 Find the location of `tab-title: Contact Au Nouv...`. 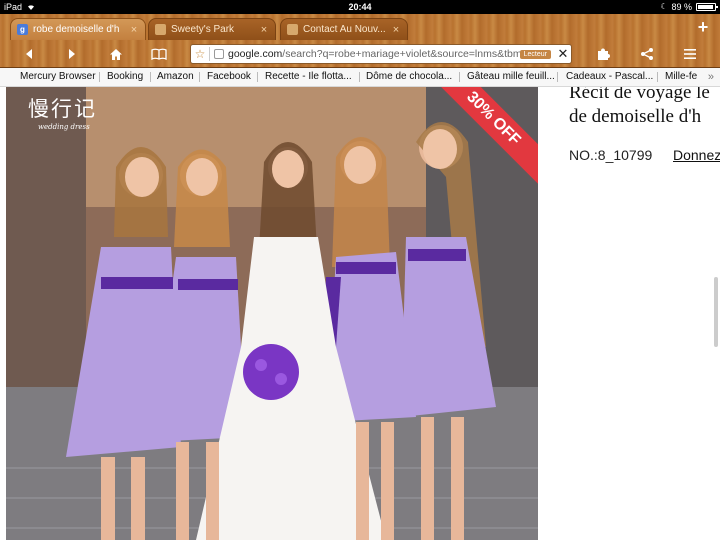

tab-title: Contact Au Nouv... is located at coordinates (344, 29).